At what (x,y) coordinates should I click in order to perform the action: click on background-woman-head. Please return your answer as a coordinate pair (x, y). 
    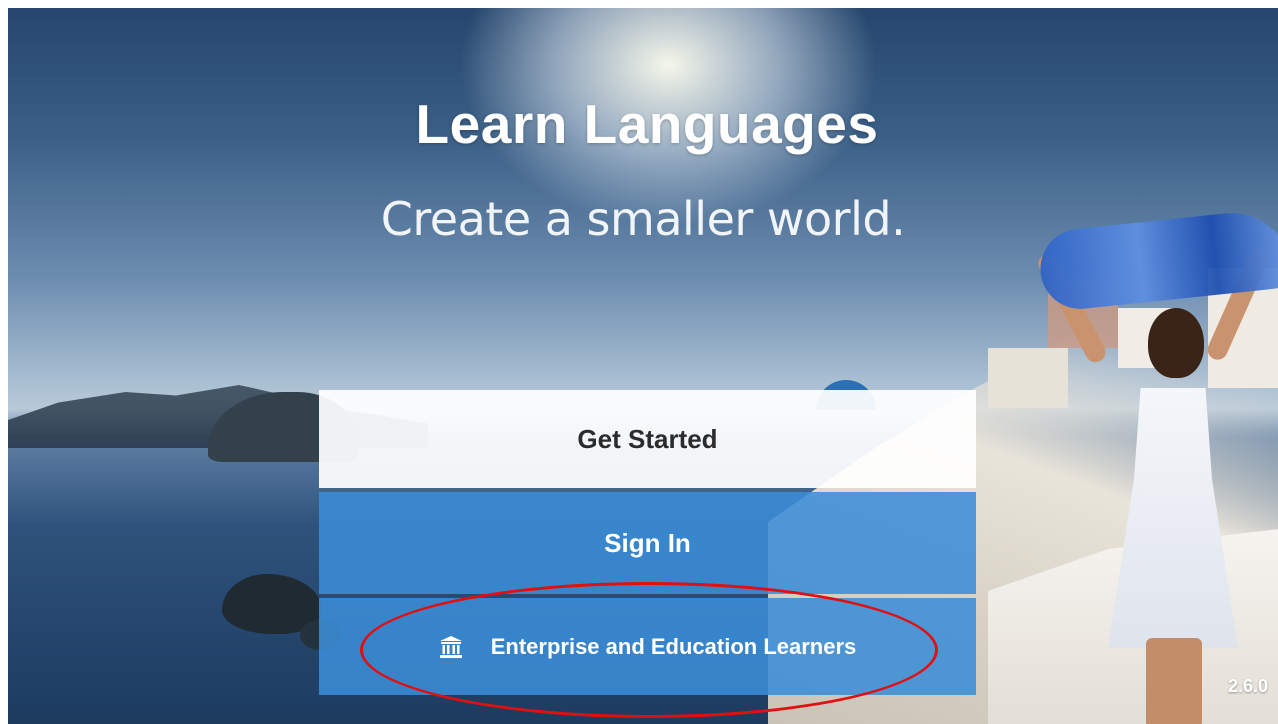
    Looking at the image, I should click on (1176, 343).